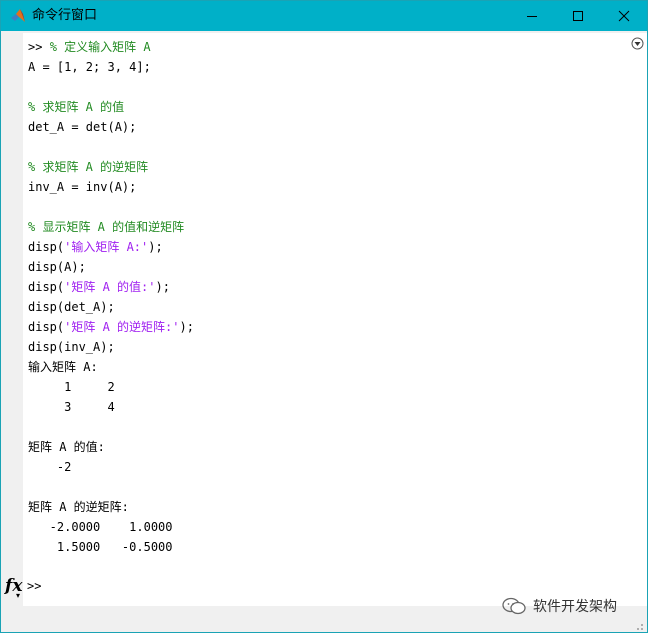 The width and height of the screenshot is (648, 633). I want to click on actions-menu-icon, so click(637, 43).